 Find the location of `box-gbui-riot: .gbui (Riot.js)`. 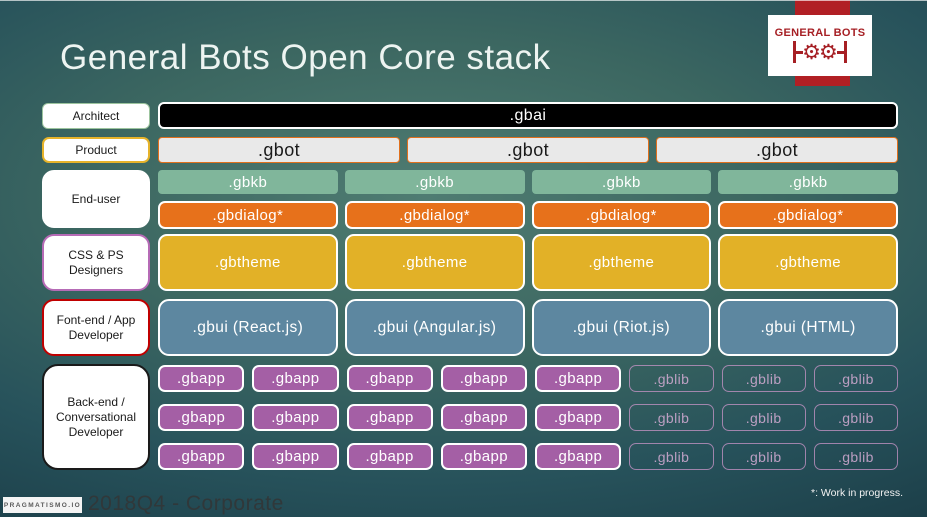

box-gbui-riot: .gbui (Riot.js) is located at coordinates (621, 327).